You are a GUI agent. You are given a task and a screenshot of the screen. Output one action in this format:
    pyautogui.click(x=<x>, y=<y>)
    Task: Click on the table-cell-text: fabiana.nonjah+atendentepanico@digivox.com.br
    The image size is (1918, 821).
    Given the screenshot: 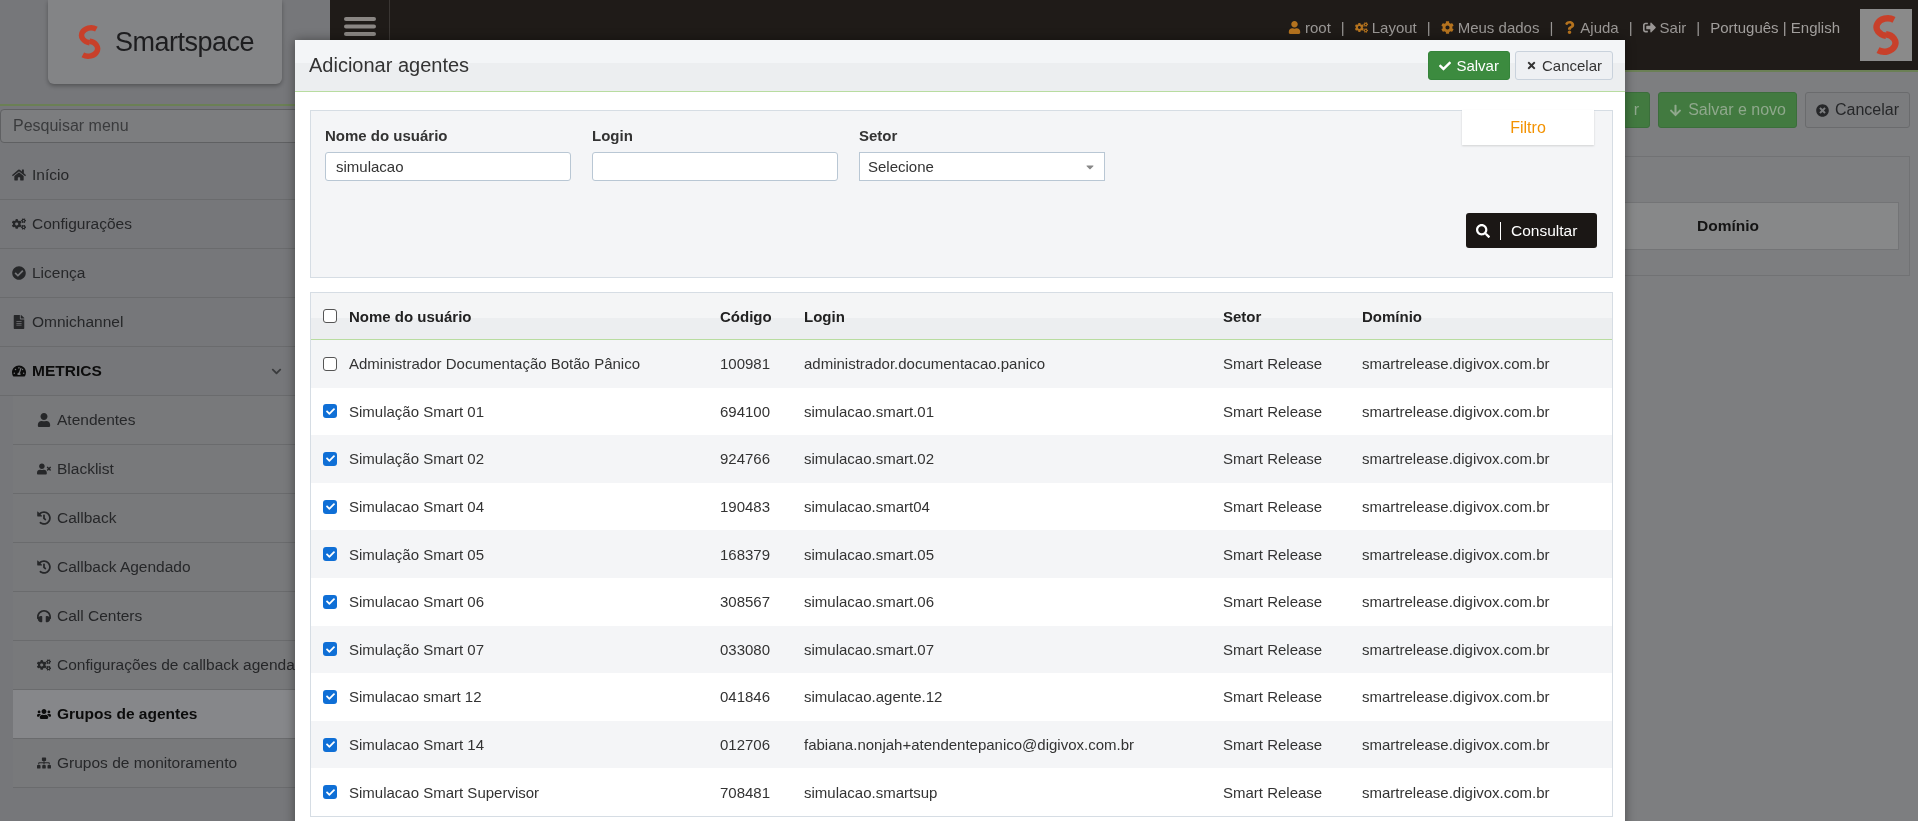 What is the action you would take?
    pyautogui.click(x=970, y=745)
    